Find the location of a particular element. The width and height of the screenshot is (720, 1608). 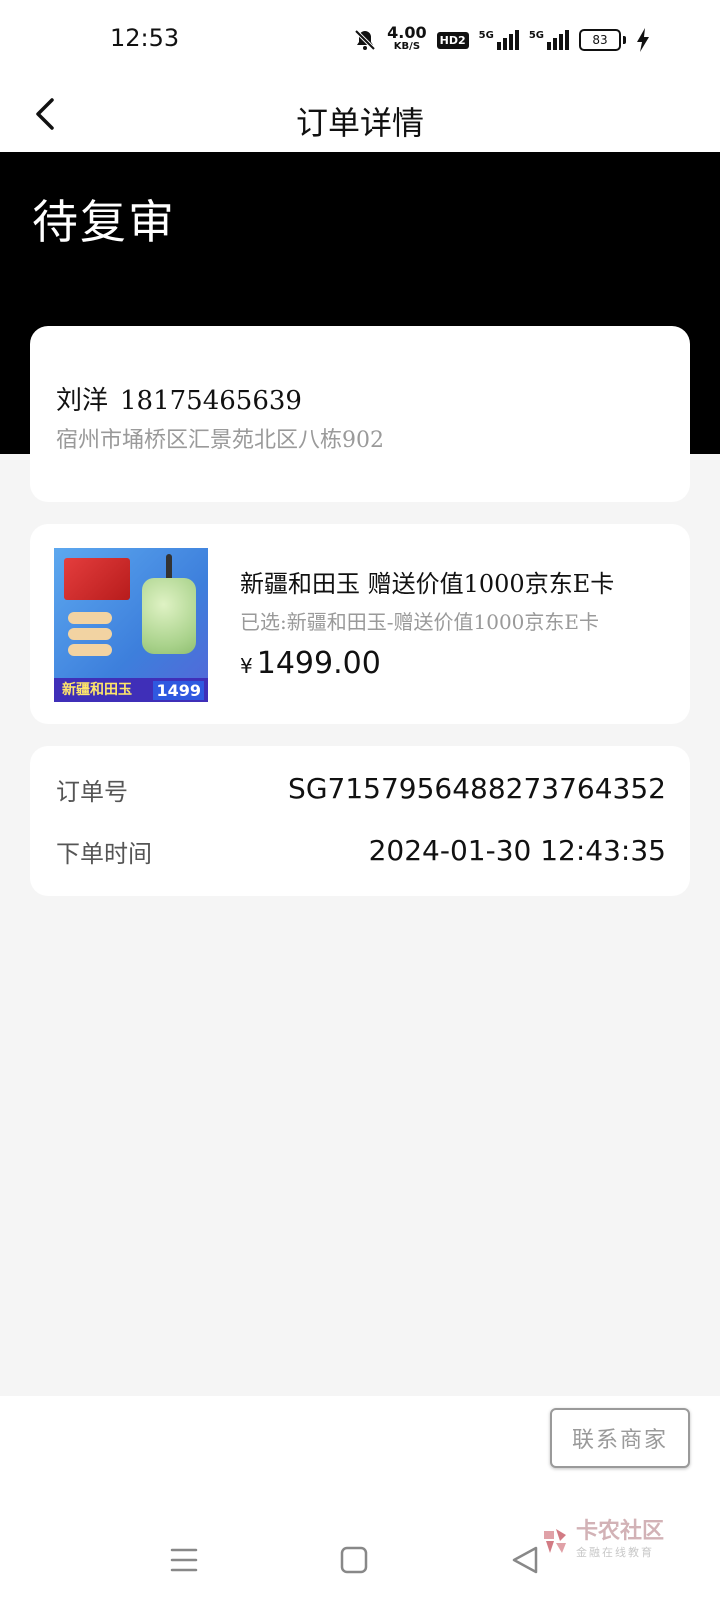

recipient: 刘洋 18175465639 is located at coordinates (179, 398).